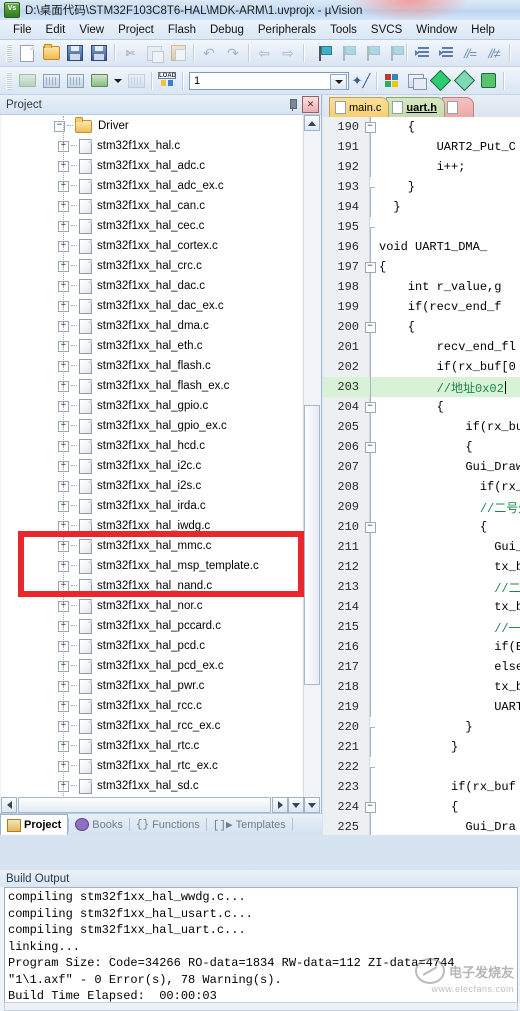 This screenshot has width=520, height=1011. Describe the element at coordinates (421, 747) in the screenshot. I see `code-line: 221 }` at that location.